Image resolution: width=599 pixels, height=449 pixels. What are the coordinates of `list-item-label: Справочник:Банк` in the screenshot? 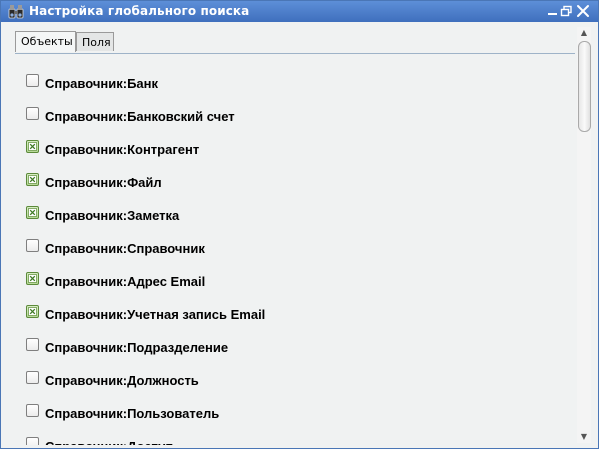 It's located at (102, 83).